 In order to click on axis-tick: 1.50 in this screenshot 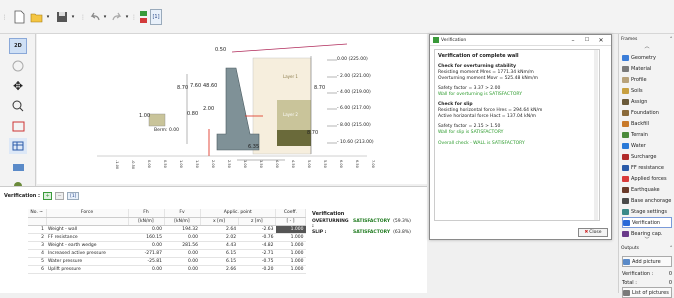, I will do `click(197, 164)`.